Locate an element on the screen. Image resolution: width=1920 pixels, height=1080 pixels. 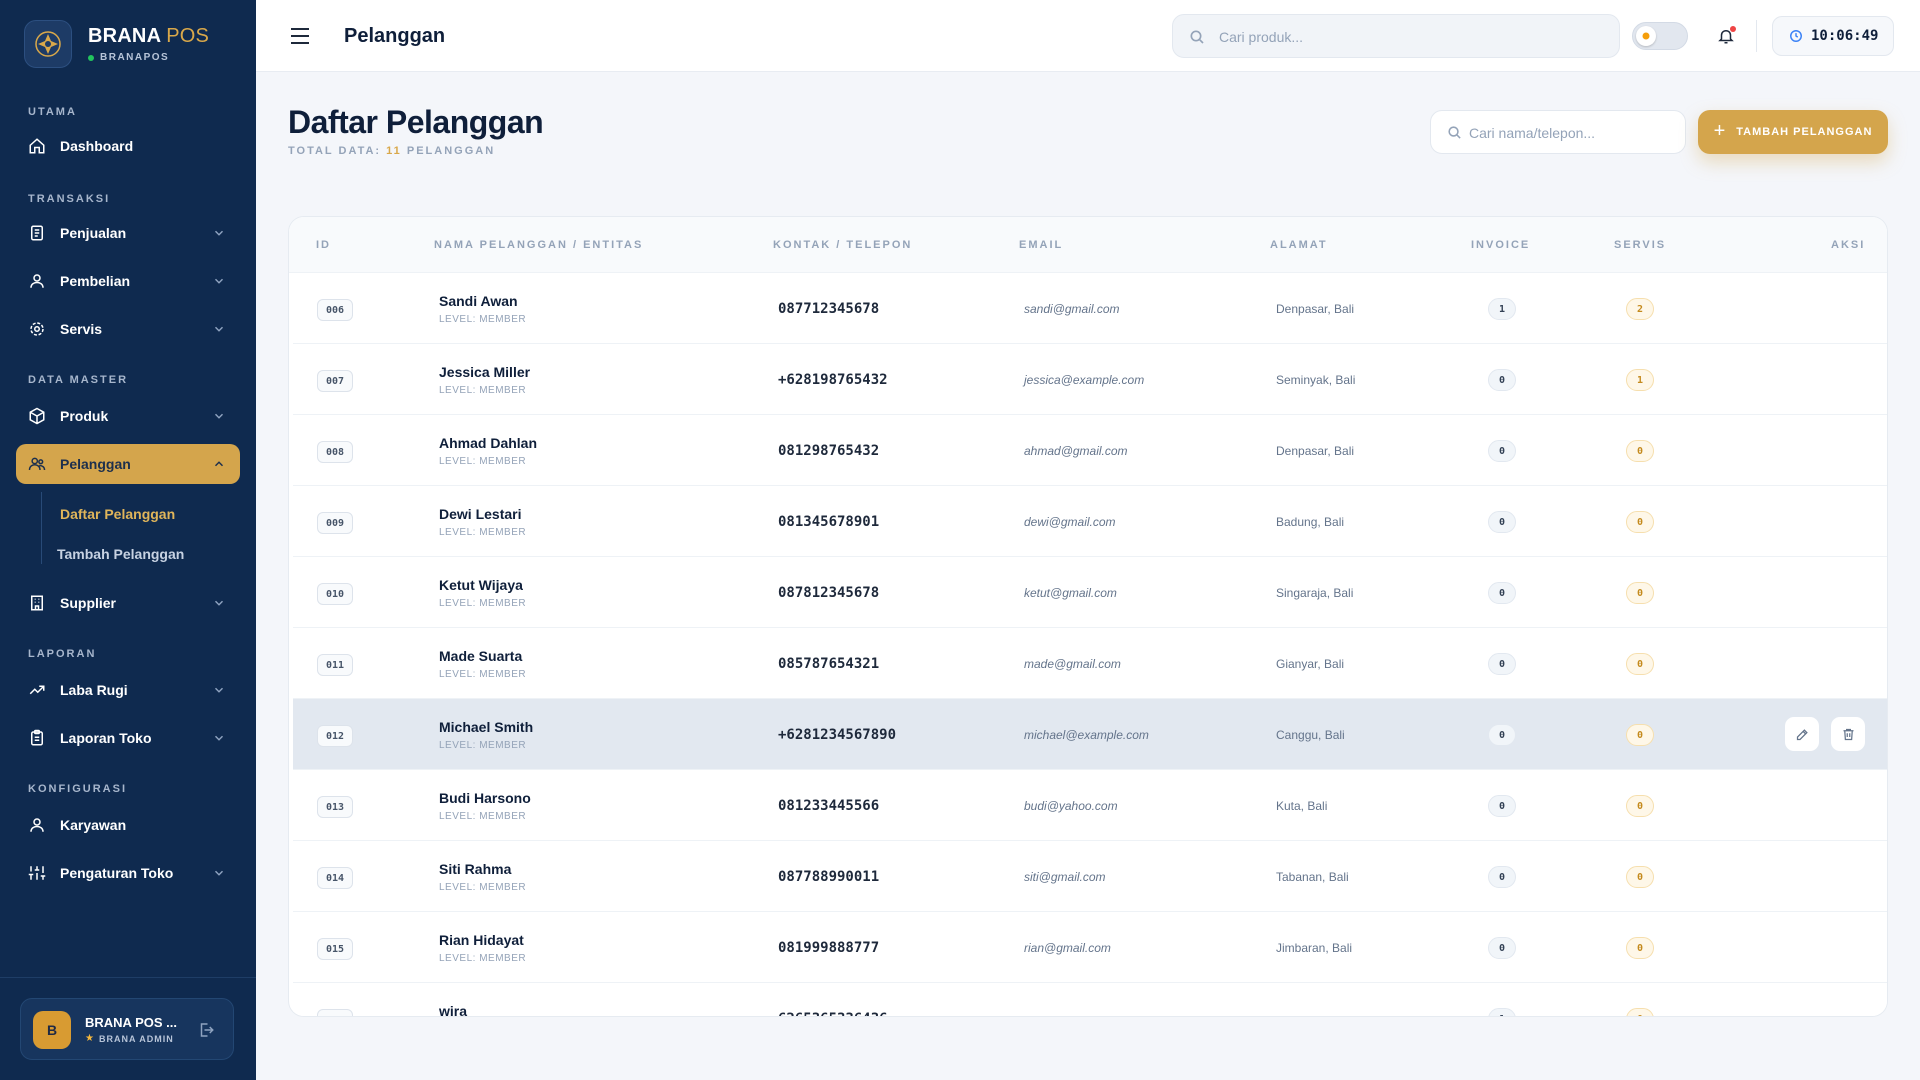
sidebar-item-label: Laba Rugi is located at coordinates (94, 690).